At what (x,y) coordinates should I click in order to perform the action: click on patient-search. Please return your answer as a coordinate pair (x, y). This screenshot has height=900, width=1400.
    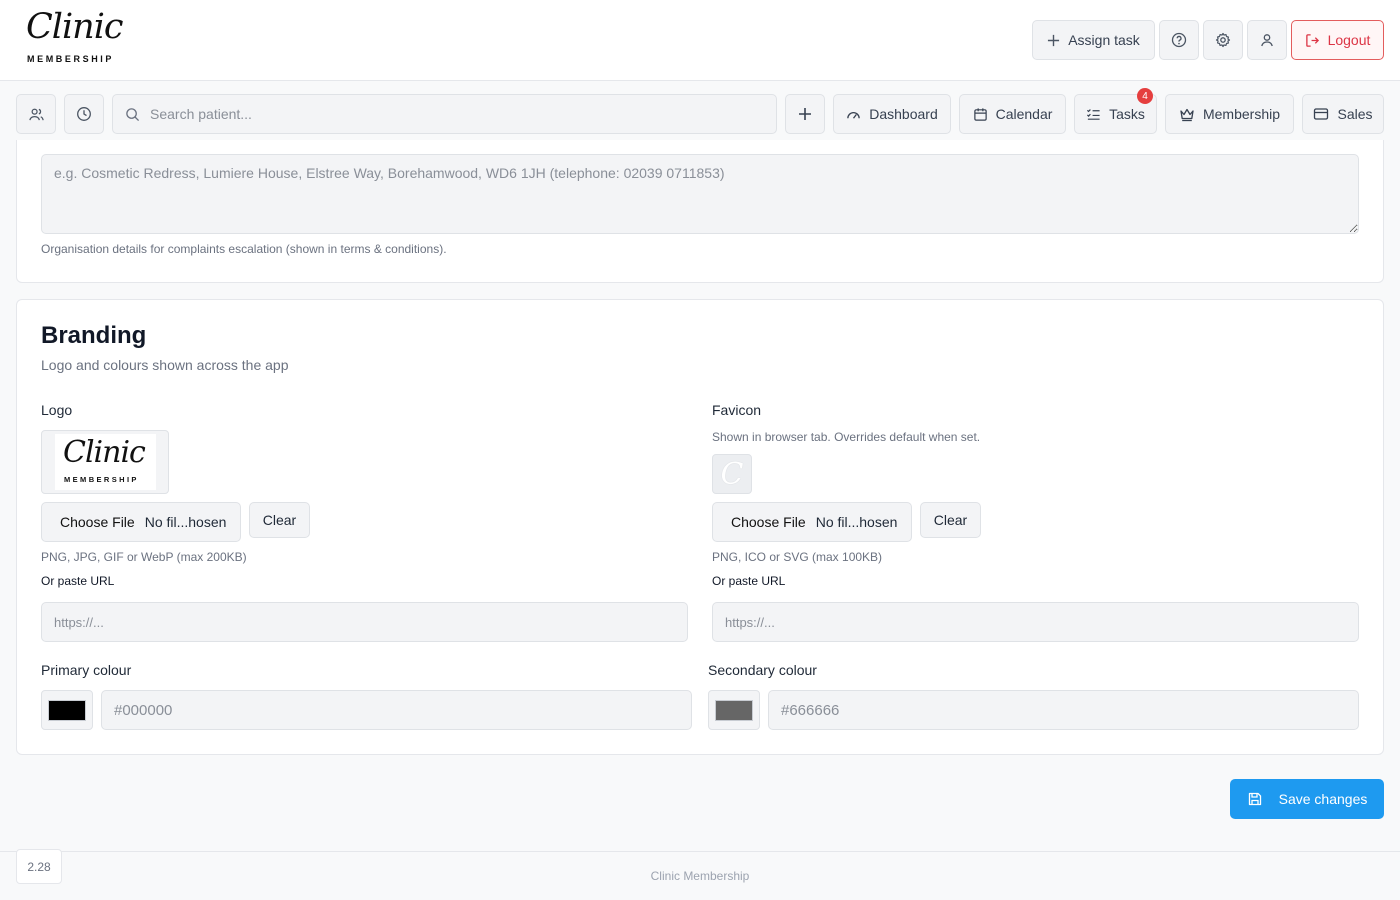
    Looking at the image, I should click on (444, 114).